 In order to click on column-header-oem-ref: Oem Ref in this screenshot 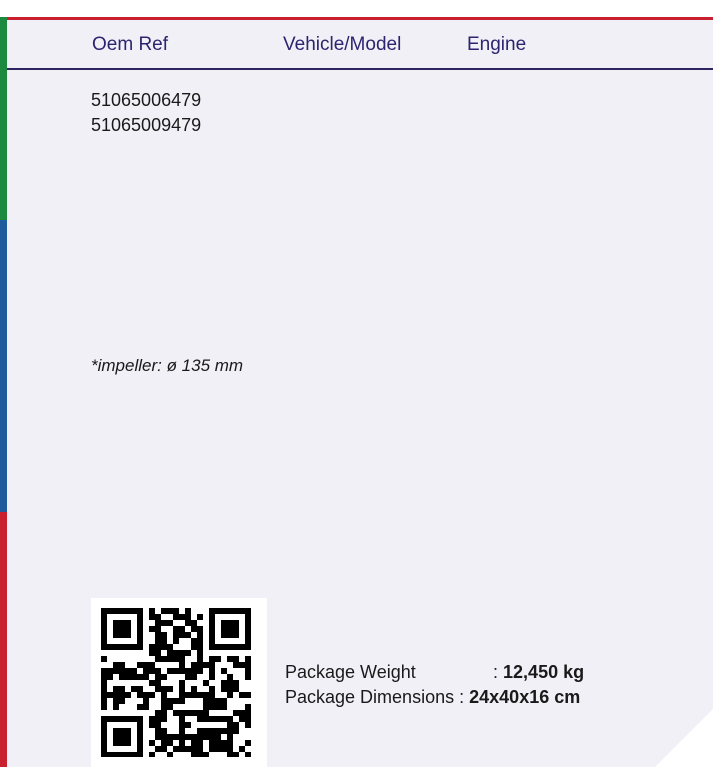, I will do `click(130, 44)`.